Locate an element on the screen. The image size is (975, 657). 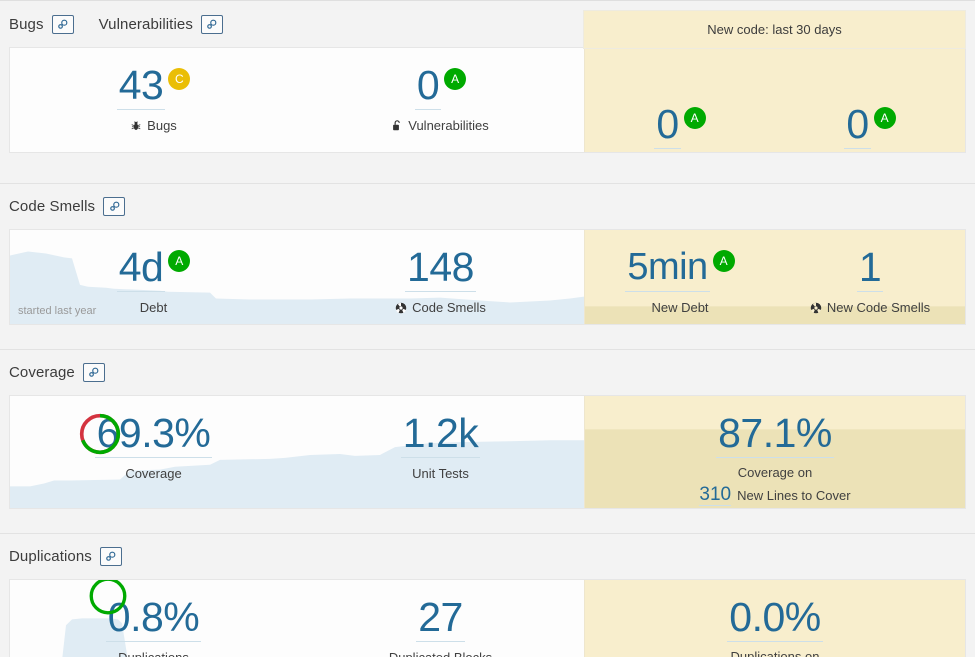
new-coverage-sub-row: 310 New Lines to Cover is located at coordinates (775, 495).